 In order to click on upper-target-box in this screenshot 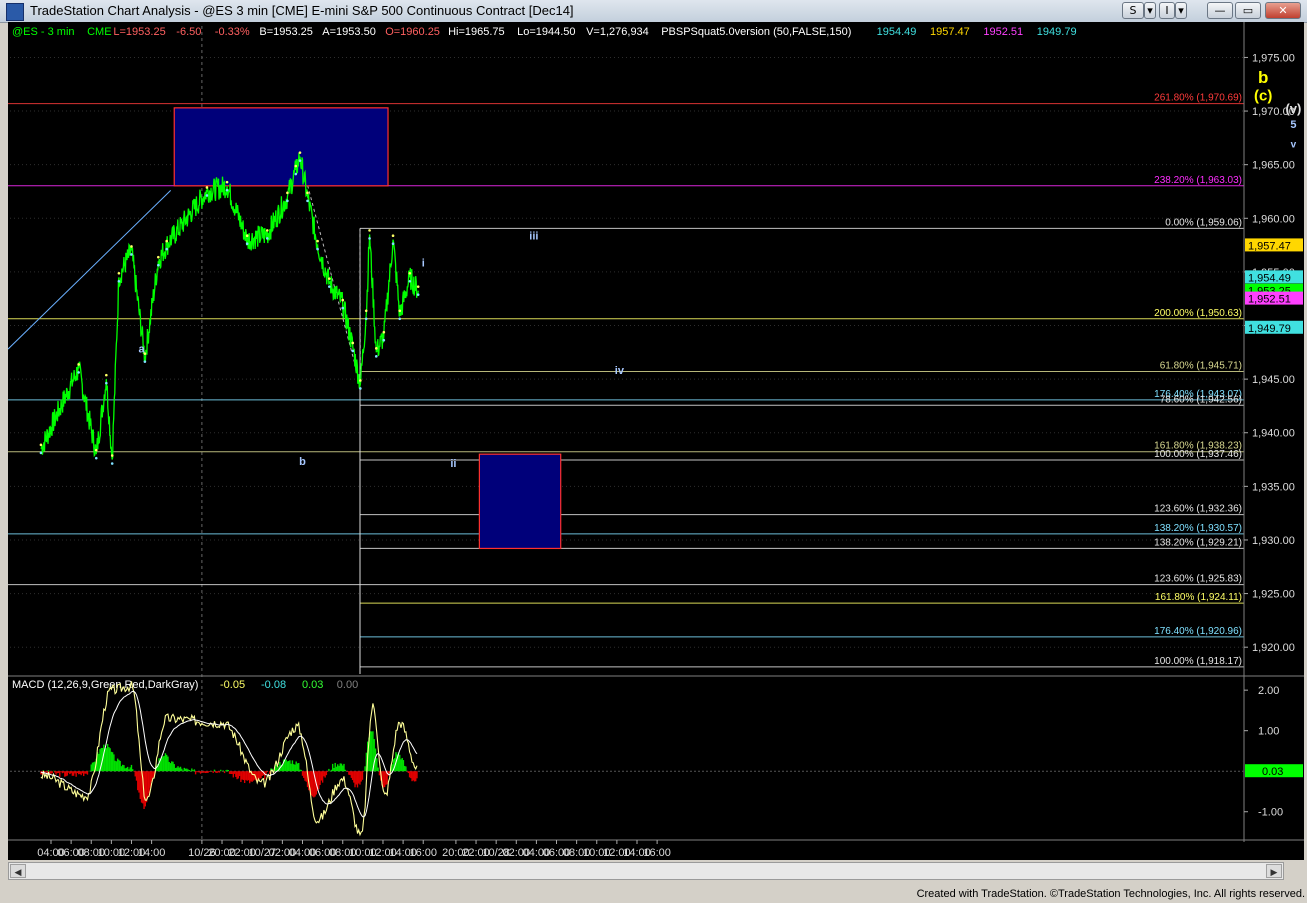, I will do `click(281, 147)`.